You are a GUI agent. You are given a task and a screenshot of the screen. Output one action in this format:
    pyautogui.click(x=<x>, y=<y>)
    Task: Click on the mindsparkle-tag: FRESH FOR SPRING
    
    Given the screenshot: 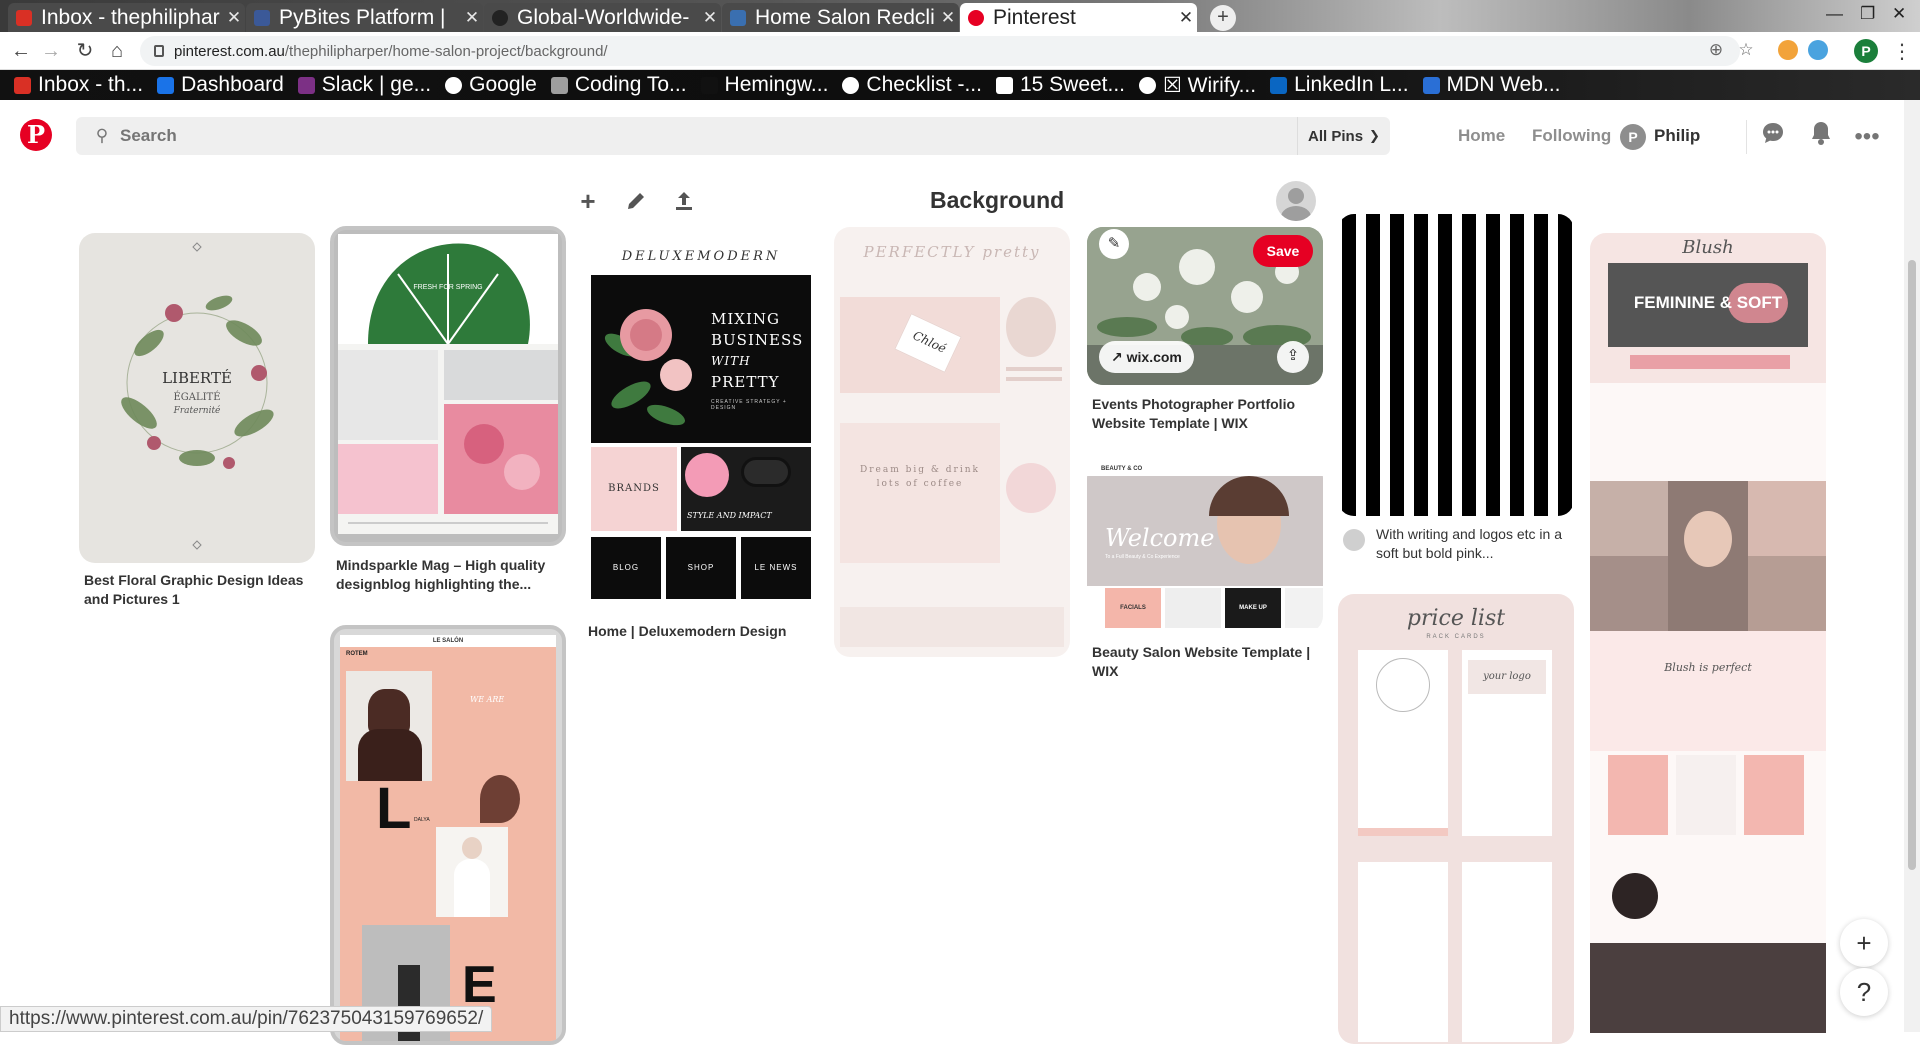 What is the action you would take?
    pyautogui.click(x=447, y=287)
    